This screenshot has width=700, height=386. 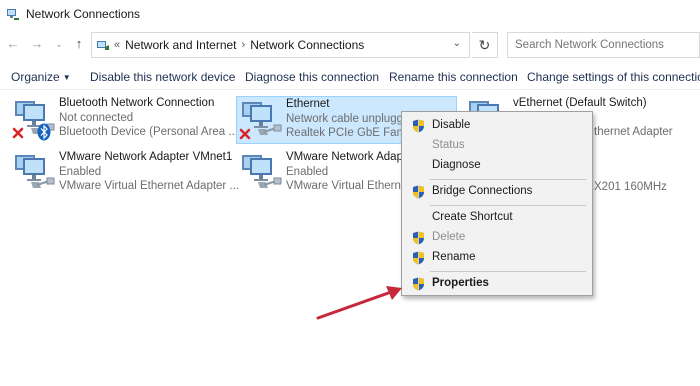 What do you see at coordinates (457, 43) in the screenshot?
I see `address-dropdown-icon: ⌄` at bounding box center [457, 43].